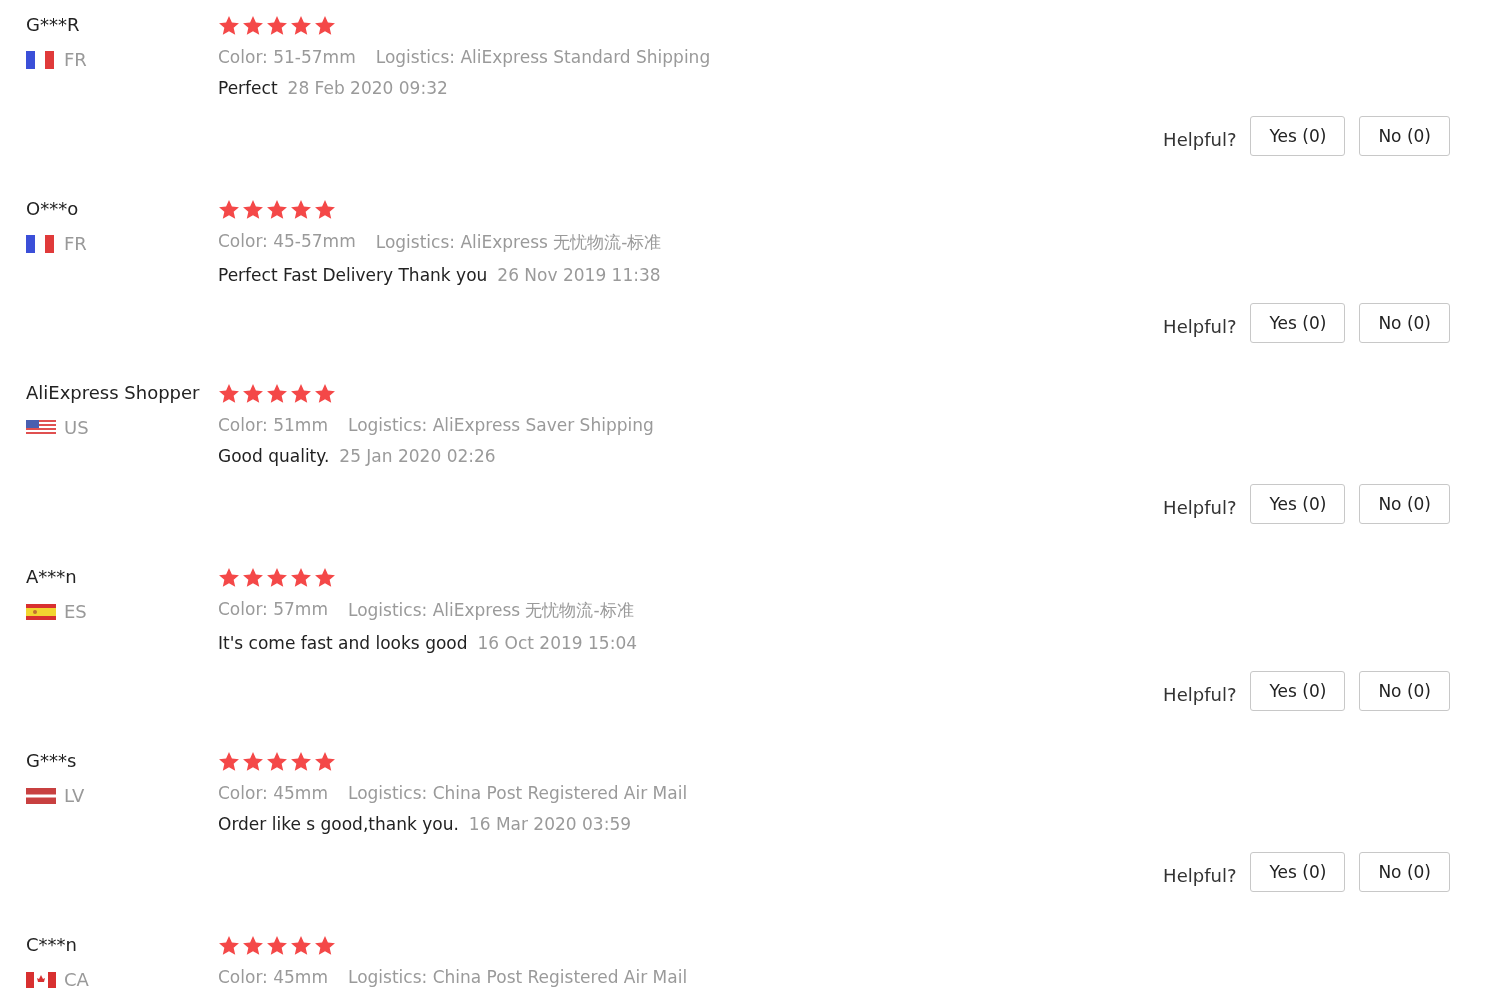  What do you see at coordinates (248, 88) in the screenshot?
I see `review-text: Perfect` at bounding box center [248, 88].